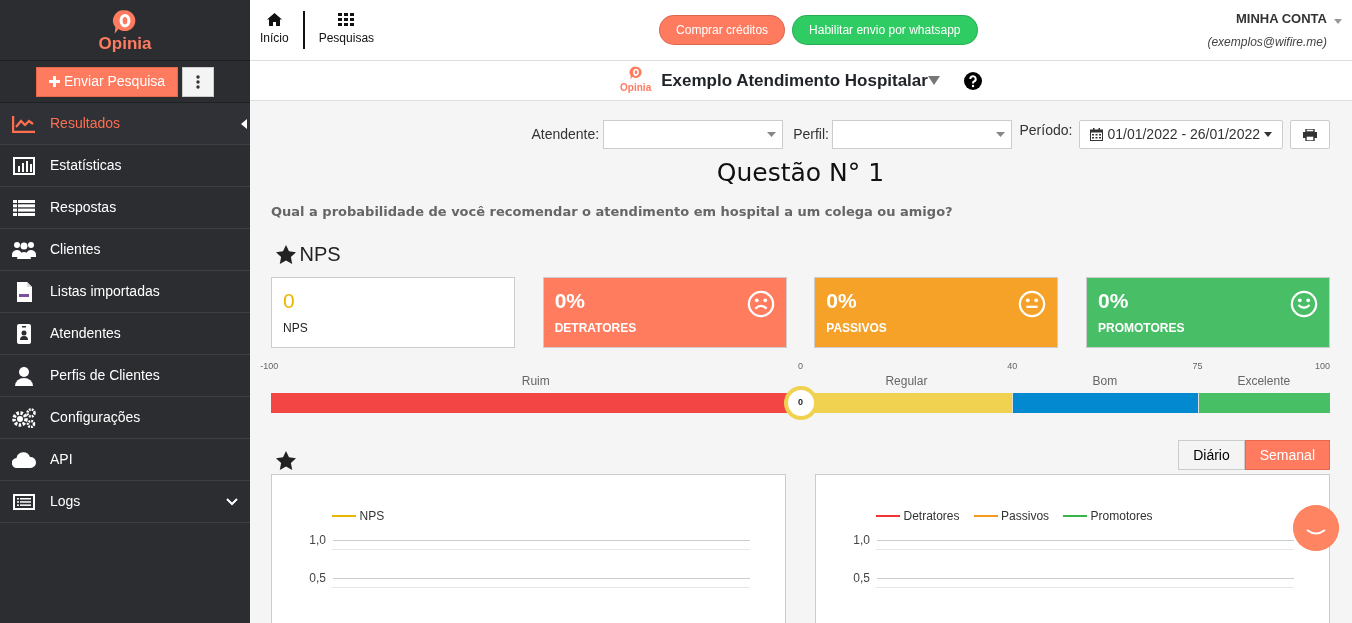 Image resolution: width=1352 pixels, height=623 pixels. What do you see at coordinates (535, 381) in the screenshot?
I see `scale-label: Ruim` at bounding box center [535, 381].